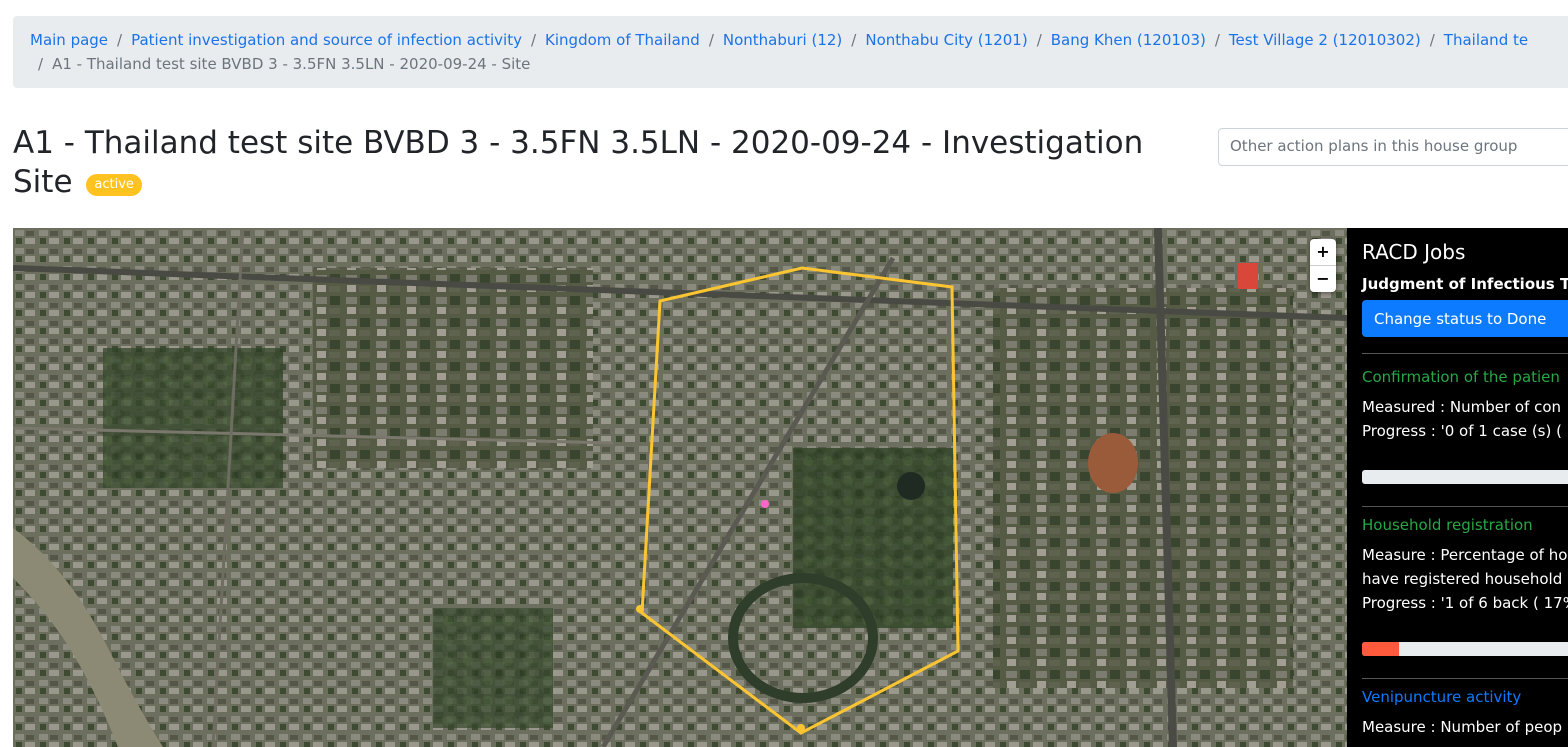 The image size is (1568, 747). What do you see at coordinates (1462, 579) in the screenshot?
I see `task-measure-continued: have registered household` at bounding box center [1462, 579].